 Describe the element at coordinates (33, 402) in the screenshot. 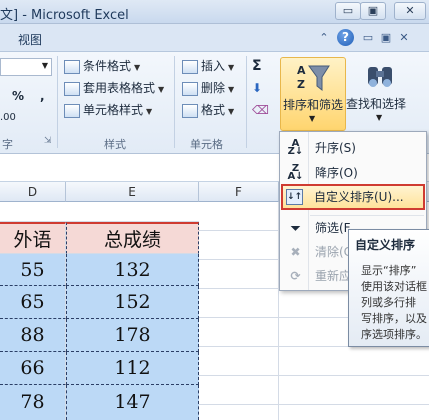

I see `table-row: 78` at that location.